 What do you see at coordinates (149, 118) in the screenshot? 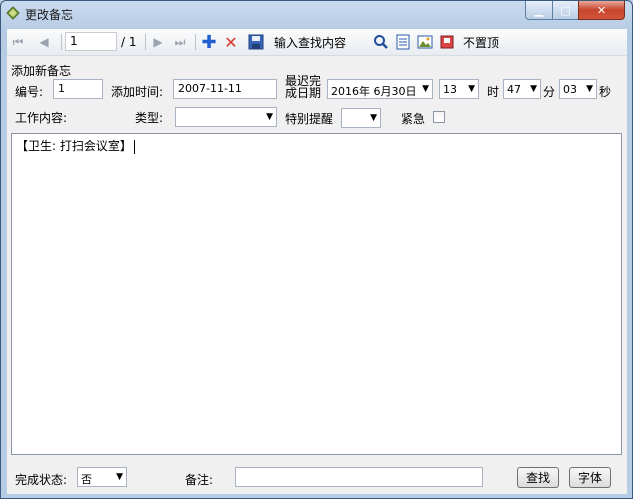
I see `type-label: 类型:` at bounding box center [149, 118].